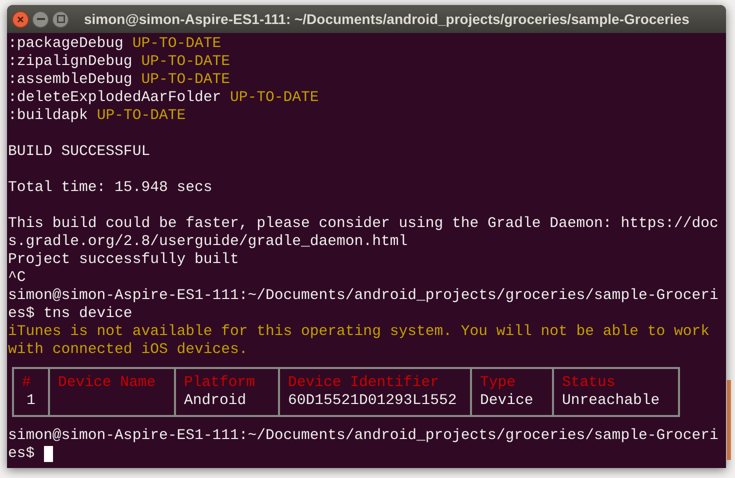 This screenshot has width=735, height=478. What do you see at coordinates (128, 350) in the screenshot?
I see `warning-line: with connected iOS devices.` at bounding box center [128, 350].